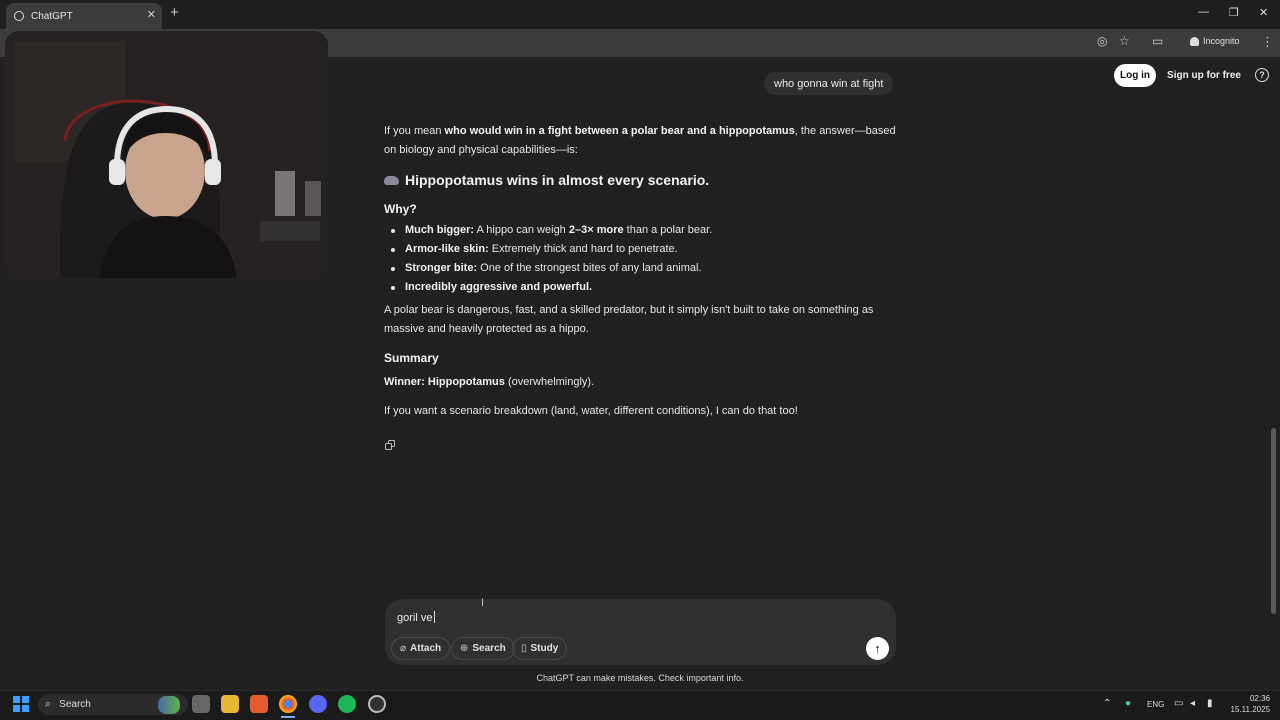 The image size is (1280, 720). What do you see at coordinates (1263, 12) in the screenshot?
I see `close-window-button: ✕` at bounding box center [1263, 12].